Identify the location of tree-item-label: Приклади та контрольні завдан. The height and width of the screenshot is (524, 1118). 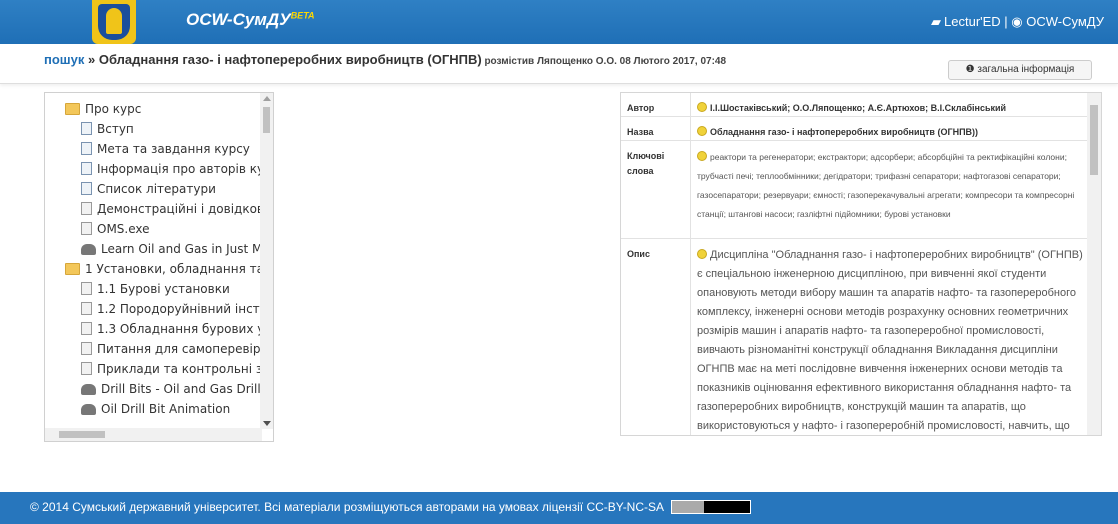
(179, 369).